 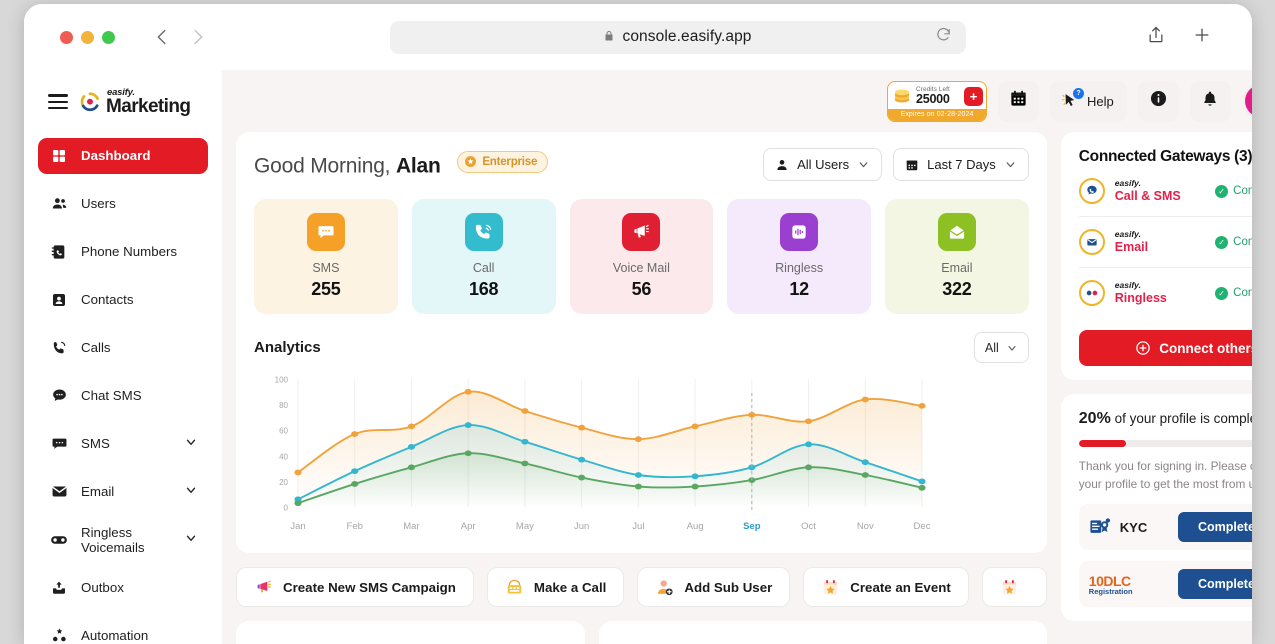 I want to click on create-sms-campaign-button: Create New SMS Campaign, so click(x=355, y=587).